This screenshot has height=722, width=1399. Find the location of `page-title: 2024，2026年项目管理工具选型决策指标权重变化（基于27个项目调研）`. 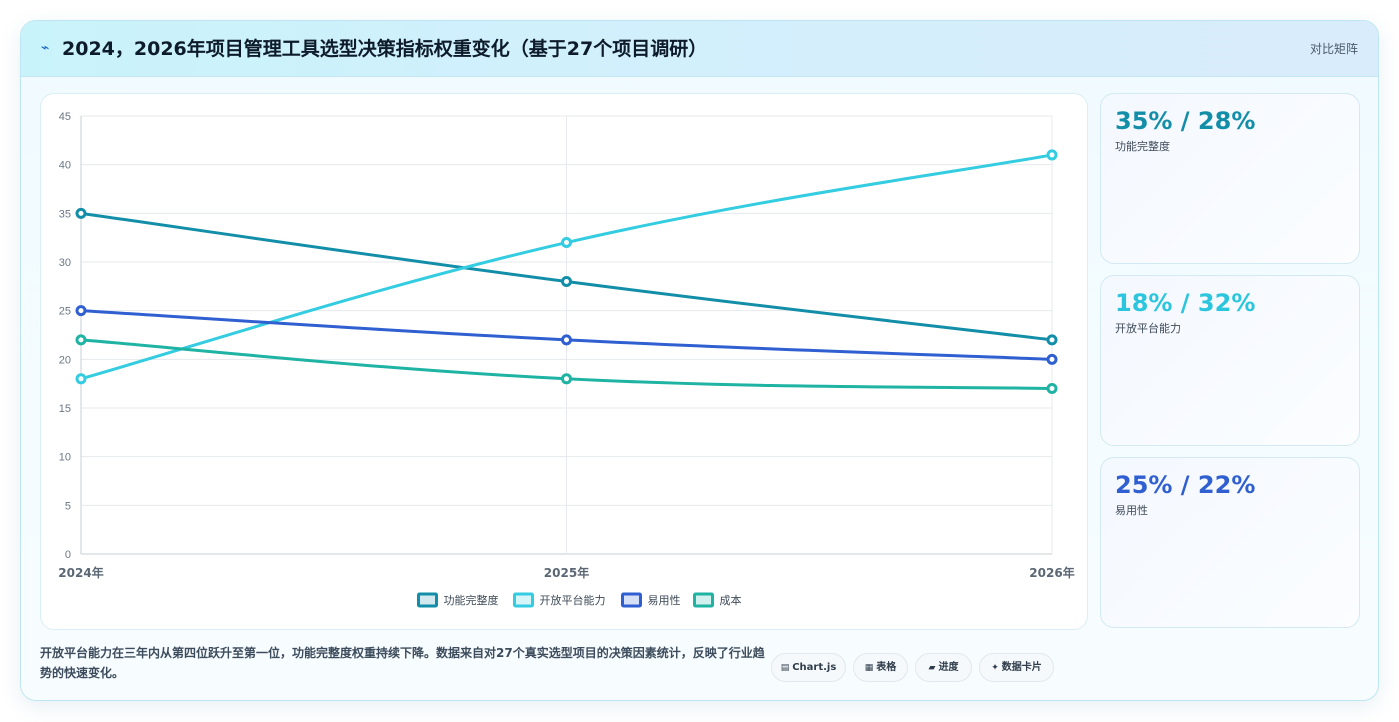

page-title: 2024，2026年项目管理工具选型决策指标权重变化（基于27个项目调研） is located at coordinates (385, 49).